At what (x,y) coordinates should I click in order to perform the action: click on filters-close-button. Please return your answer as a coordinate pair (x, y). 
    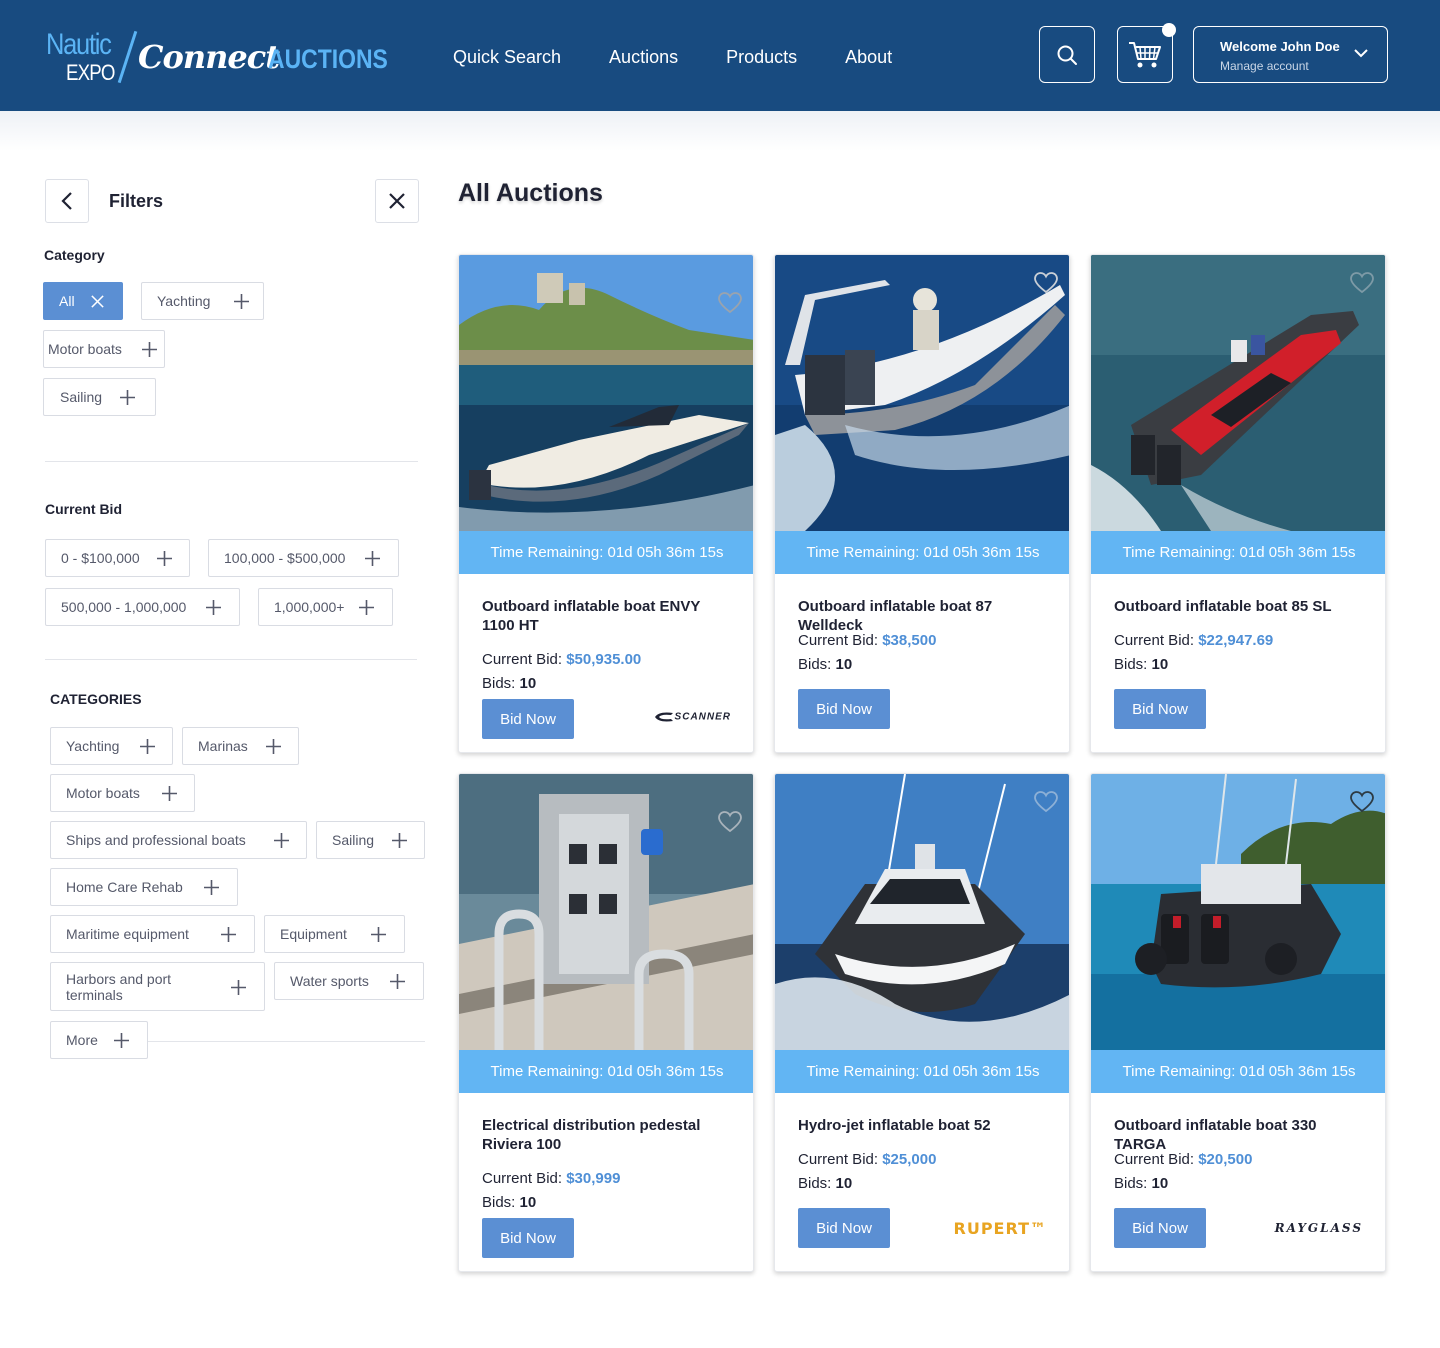
    Looking at the image, I should click on (397, 201).